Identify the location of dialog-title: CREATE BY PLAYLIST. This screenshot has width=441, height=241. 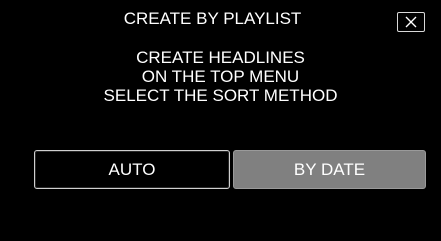
(212, 18).